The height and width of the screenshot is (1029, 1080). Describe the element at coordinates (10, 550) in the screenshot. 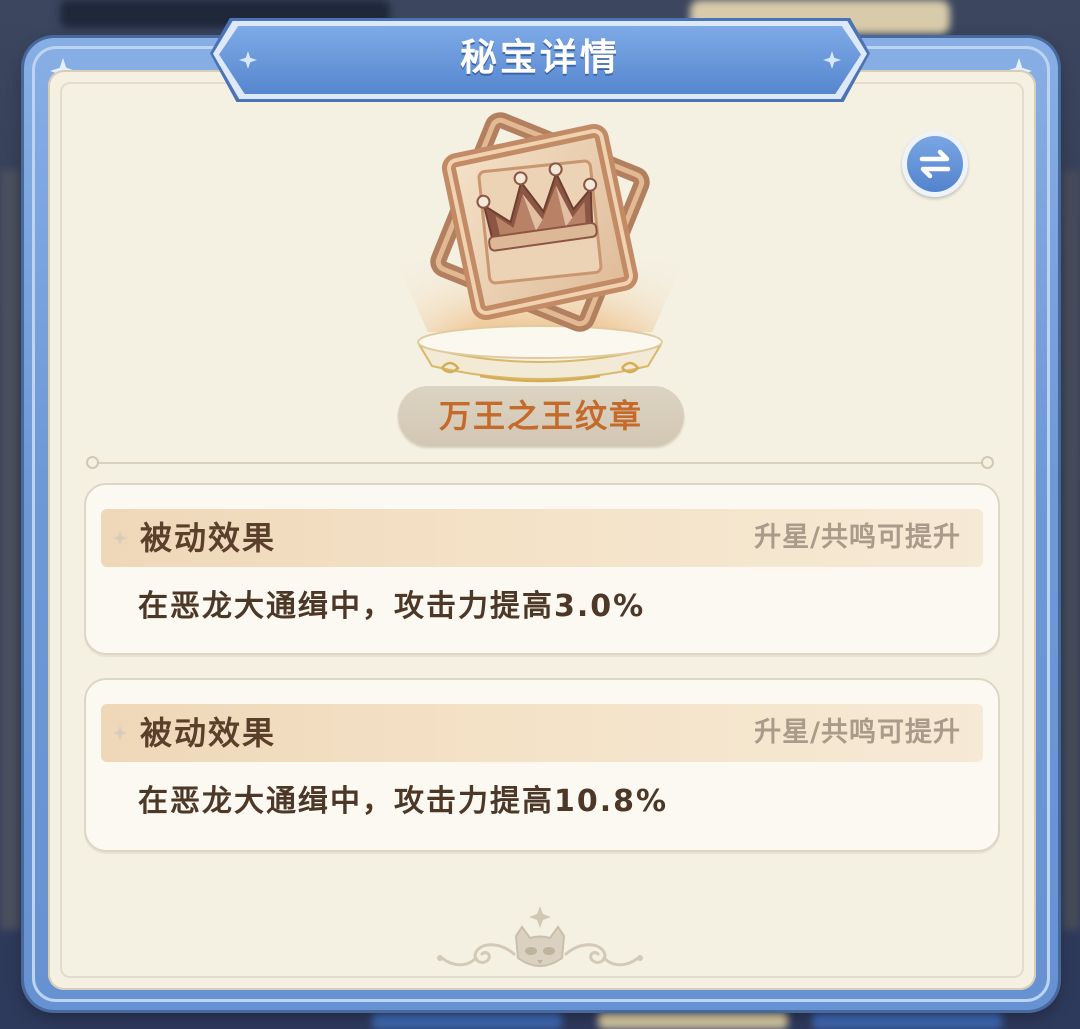

I see `background-left-edge` at that location.